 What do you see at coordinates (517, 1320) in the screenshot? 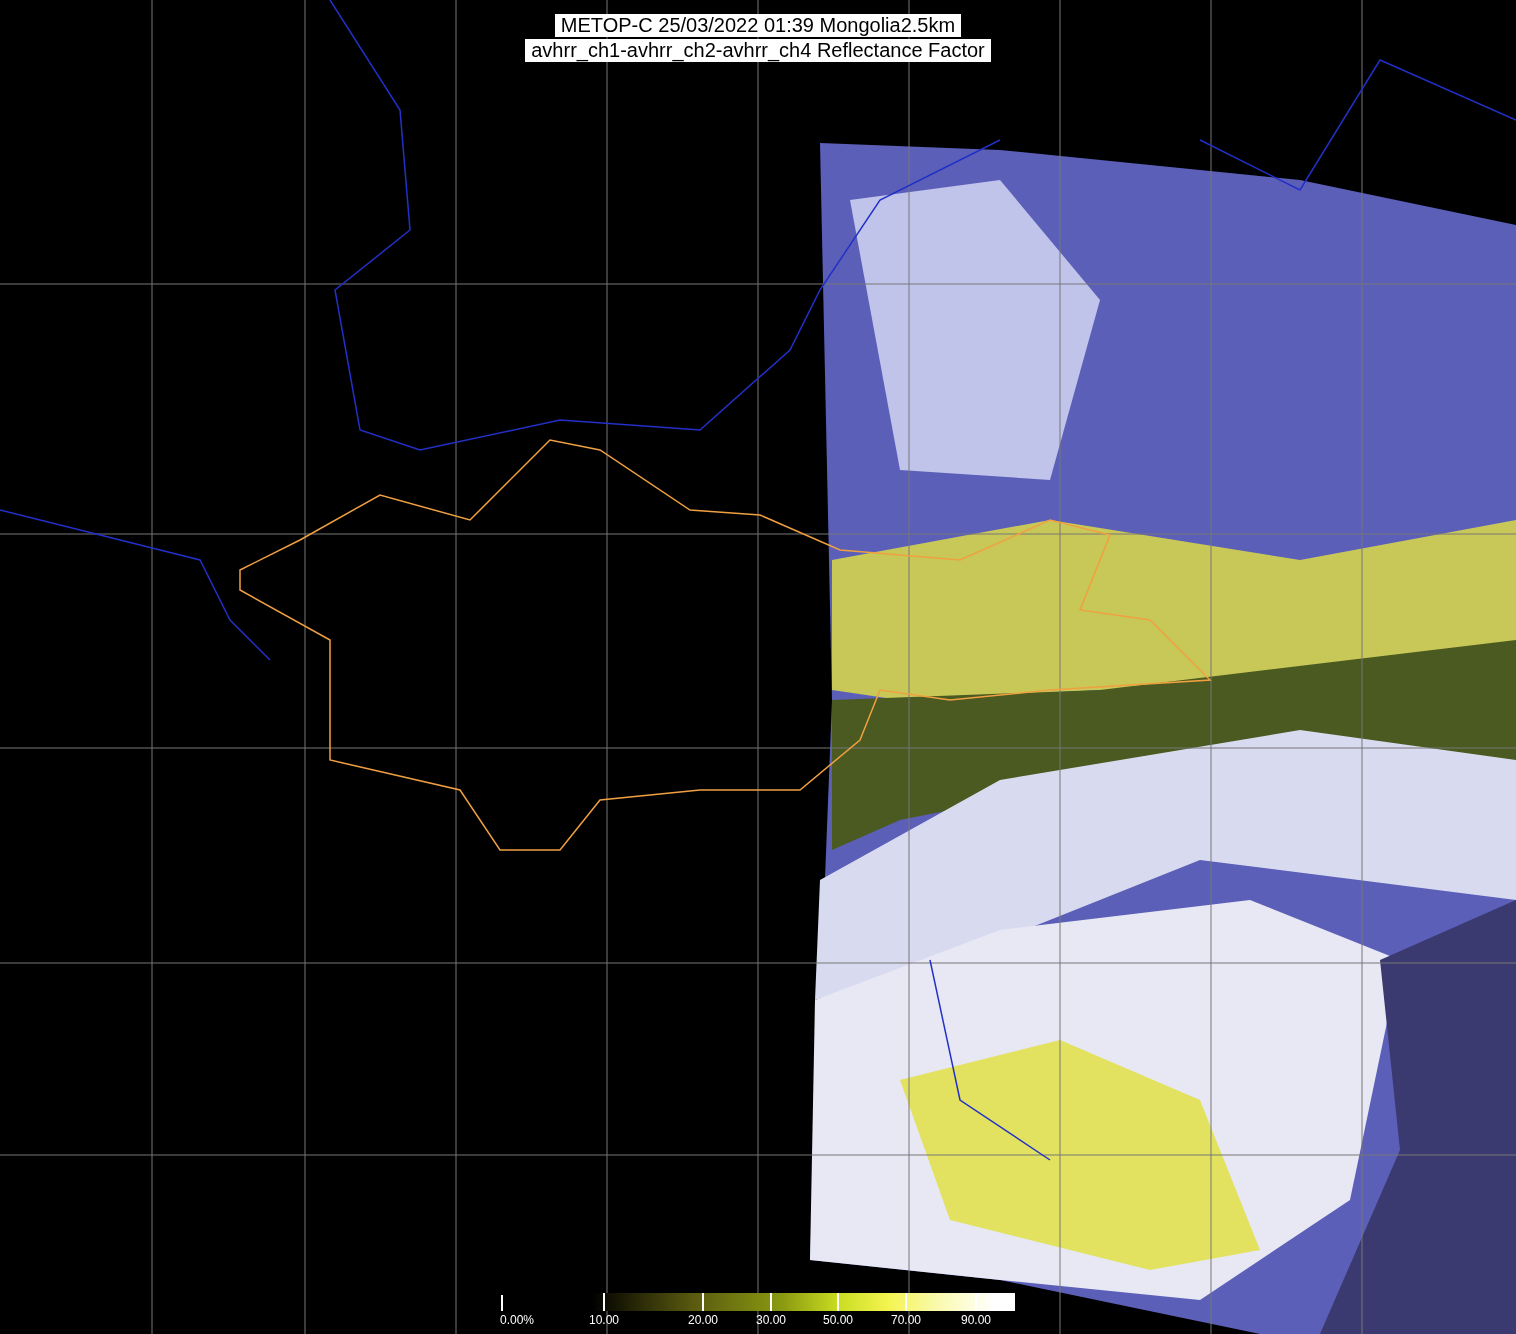
I see `tick-label: 0.00%` at bounding box center [517, 1320].